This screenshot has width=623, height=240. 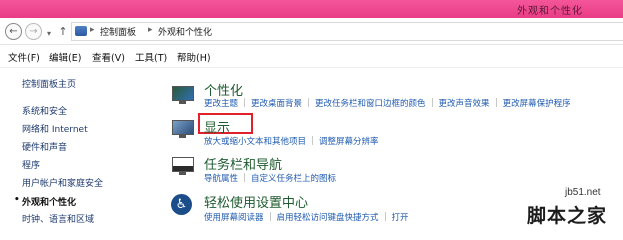 What do you see at coordinates (221, 179) in the screenshot?
I see `link-navigation-properties: 导航属性` at bounding box center [221, 179].